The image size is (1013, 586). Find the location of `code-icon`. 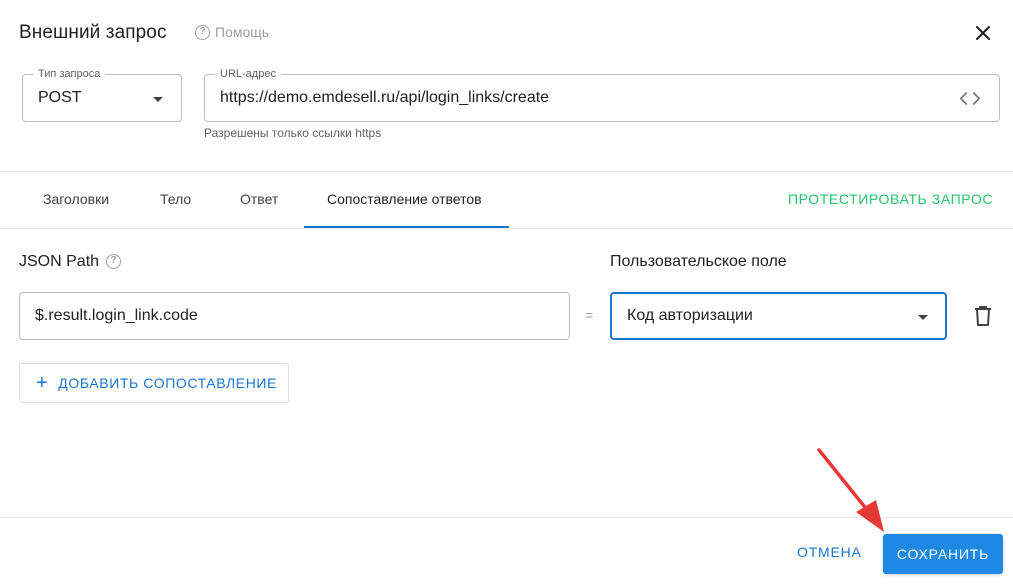

code-icon is located at coordinates (970, 98).